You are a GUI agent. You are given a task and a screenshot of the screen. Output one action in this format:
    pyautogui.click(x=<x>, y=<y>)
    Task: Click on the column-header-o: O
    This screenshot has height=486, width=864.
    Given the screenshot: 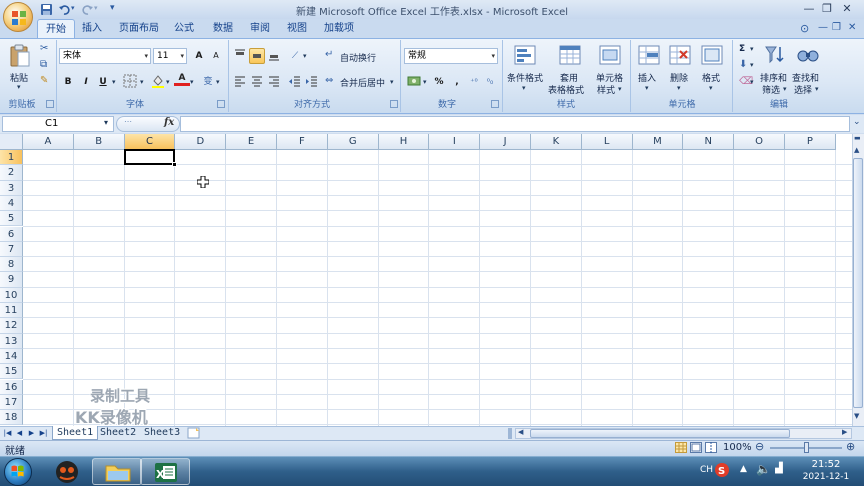 What is the action you would take?
    pyautogui.click(x=759, y=142)
    